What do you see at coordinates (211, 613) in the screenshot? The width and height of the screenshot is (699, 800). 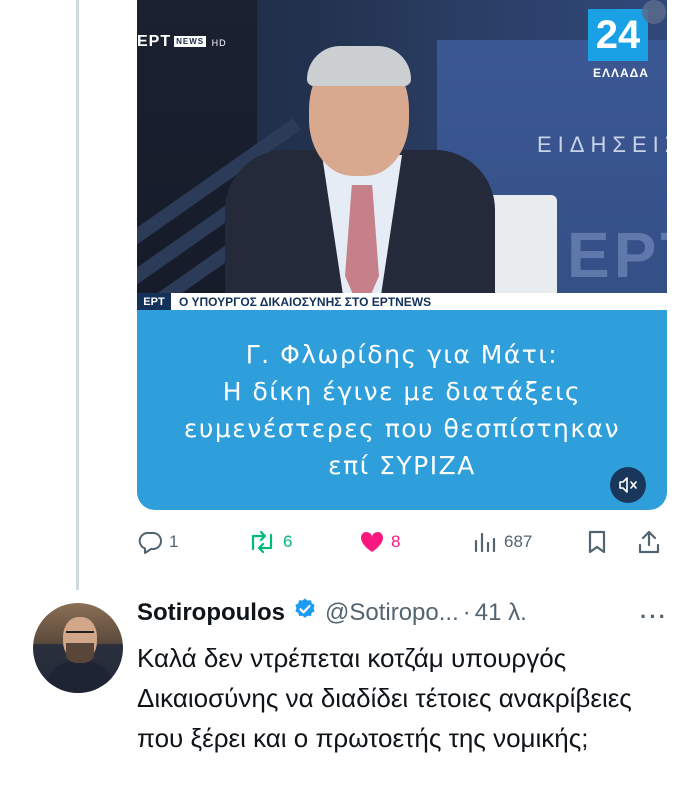 I see `author-name: Sotiropoulos` at bounding box center [211, 613].